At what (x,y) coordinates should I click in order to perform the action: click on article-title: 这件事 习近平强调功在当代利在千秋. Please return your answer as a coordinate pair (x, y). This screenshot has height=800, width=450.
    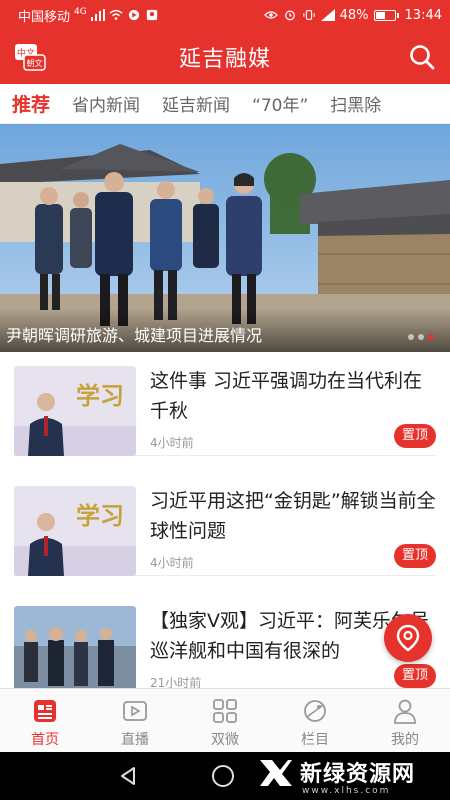
    Looking at the image, I should click on (286, 396).